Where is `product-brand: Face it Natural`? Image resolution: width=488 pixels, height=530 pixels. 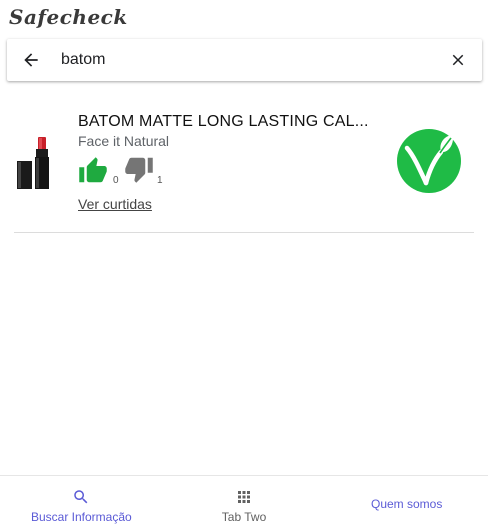 product-brand: Face it Natural is located at coordinates (124, 141).